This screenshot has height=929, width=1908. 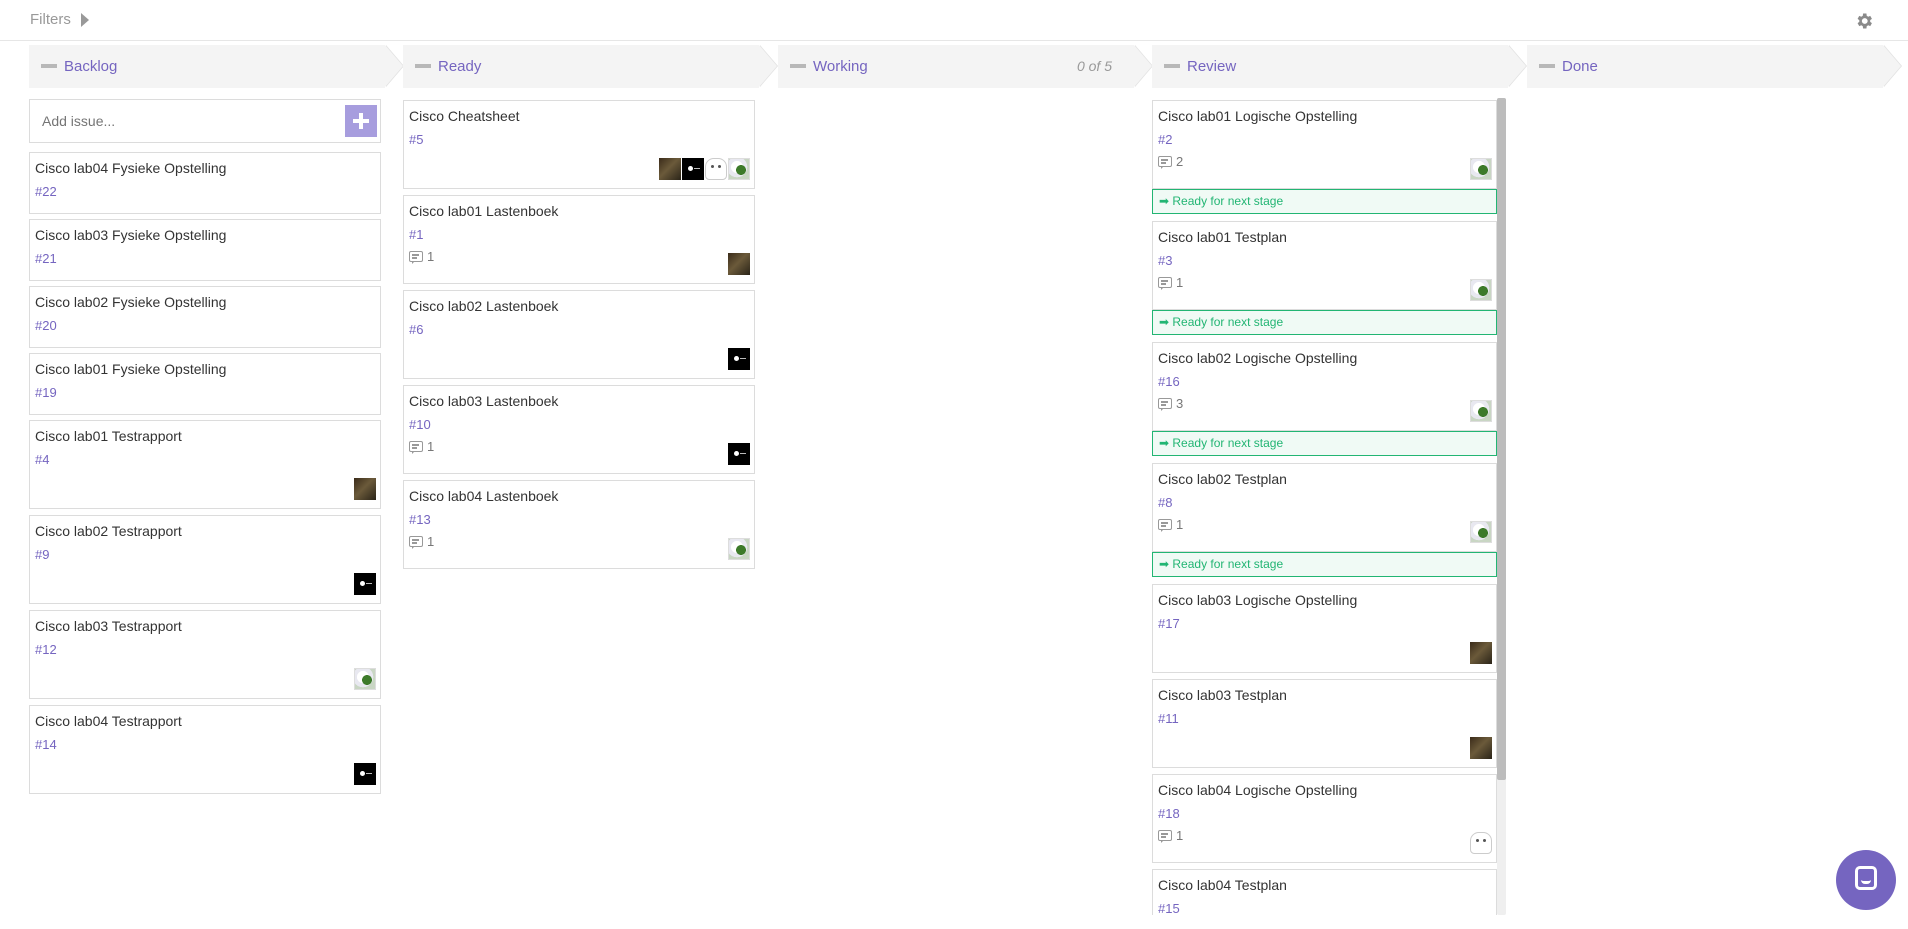 What do you see at coordinates (90, 66) in the screenshot?
I see `column-title: Backlog` at bounding box center [90, 66].